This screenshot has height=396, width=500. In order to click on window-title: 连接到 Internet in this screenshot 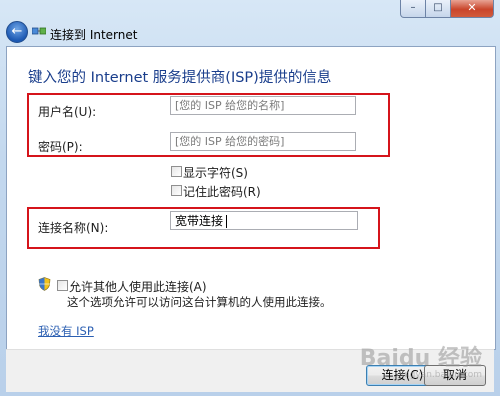, I will do `click(94, 35)`.